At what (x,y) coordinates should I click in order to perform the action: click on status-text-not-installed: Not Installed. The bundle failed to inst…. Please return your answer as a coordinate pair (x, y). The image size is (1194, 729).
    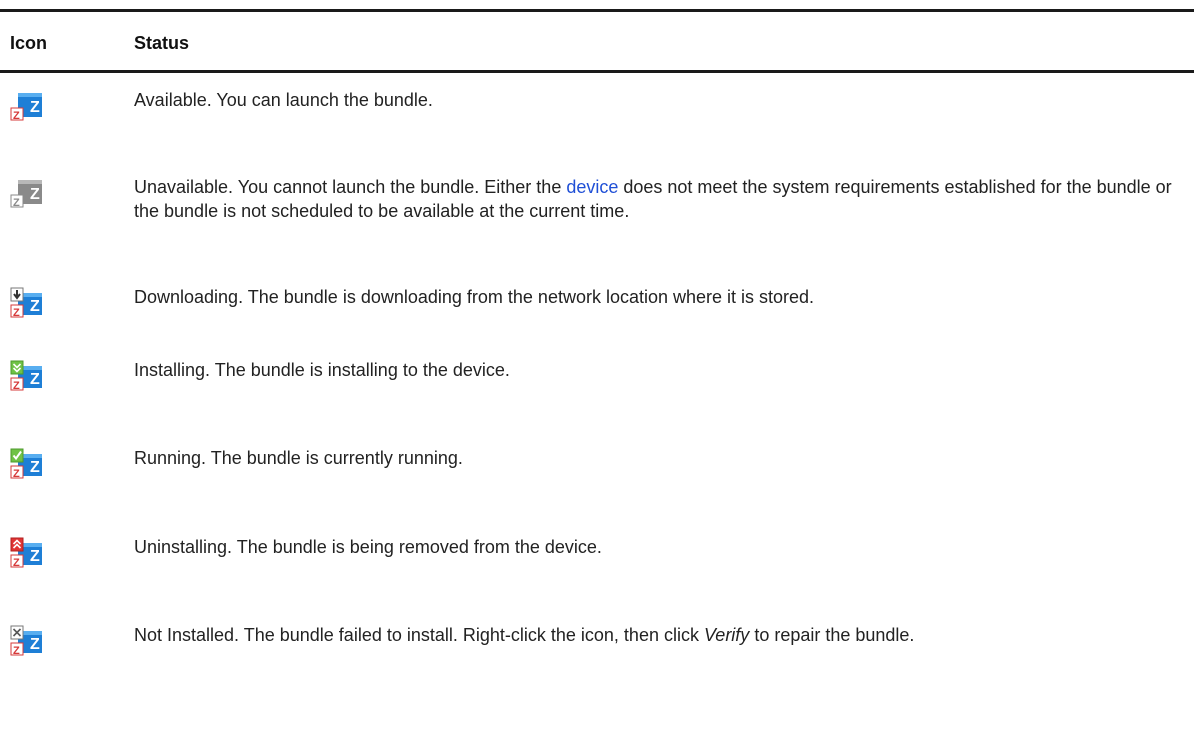
    Looking at the image, I should click on (659, 635).